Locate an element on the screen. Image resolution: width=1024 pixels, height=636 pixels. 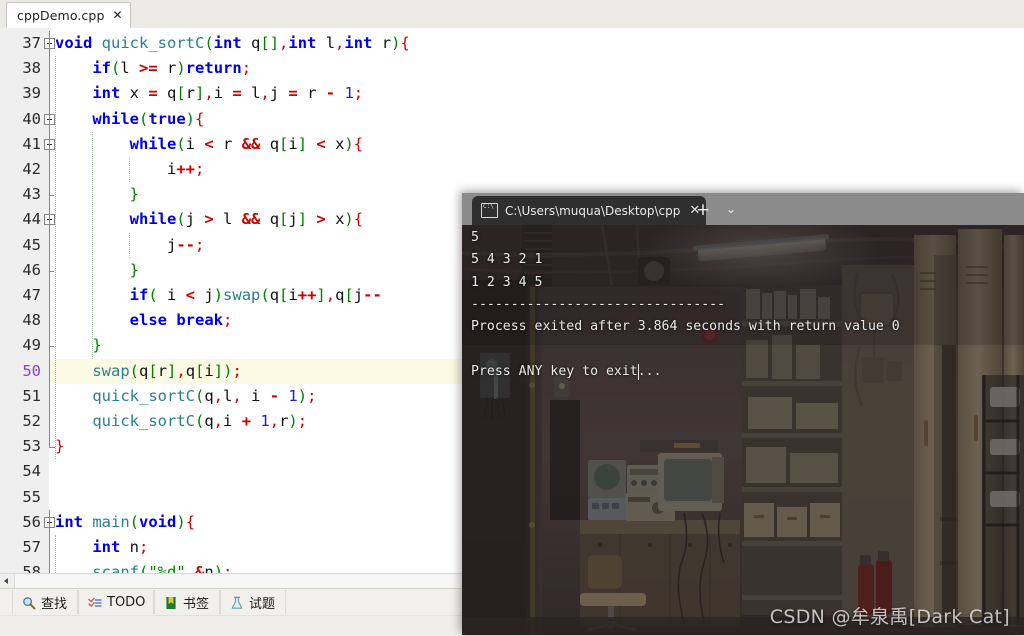
line-number: 50 is located at coordinates (31, 370).